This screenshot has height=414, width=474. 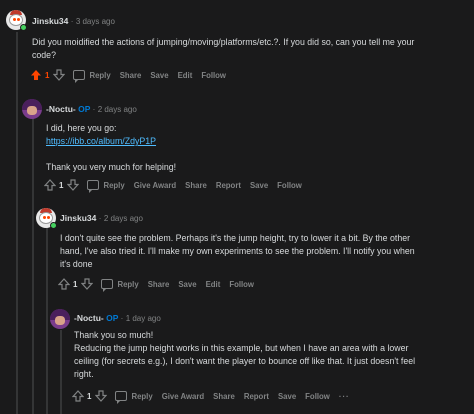 I want to click on comment-time: 3 days ago, so click(x=95, y=21).